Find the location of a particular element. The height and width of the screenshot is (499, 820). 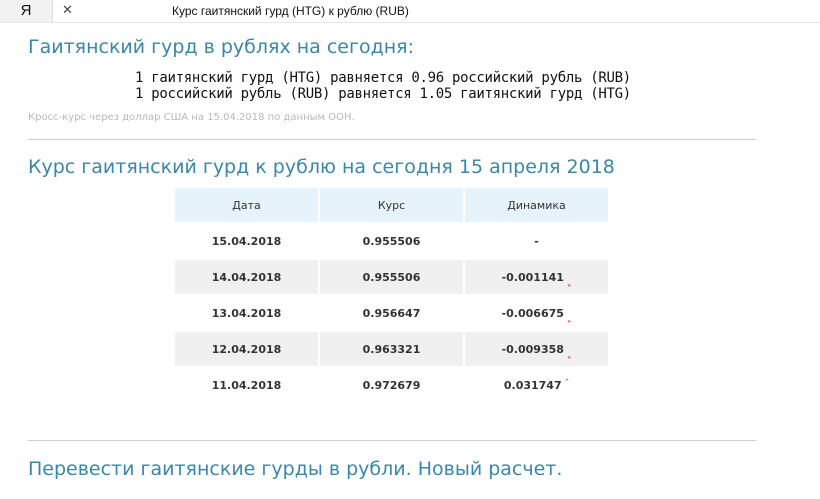

table-row: 14.04.2018 0.955506 -0.001141 ˬ is located at coordinates (391, 276).